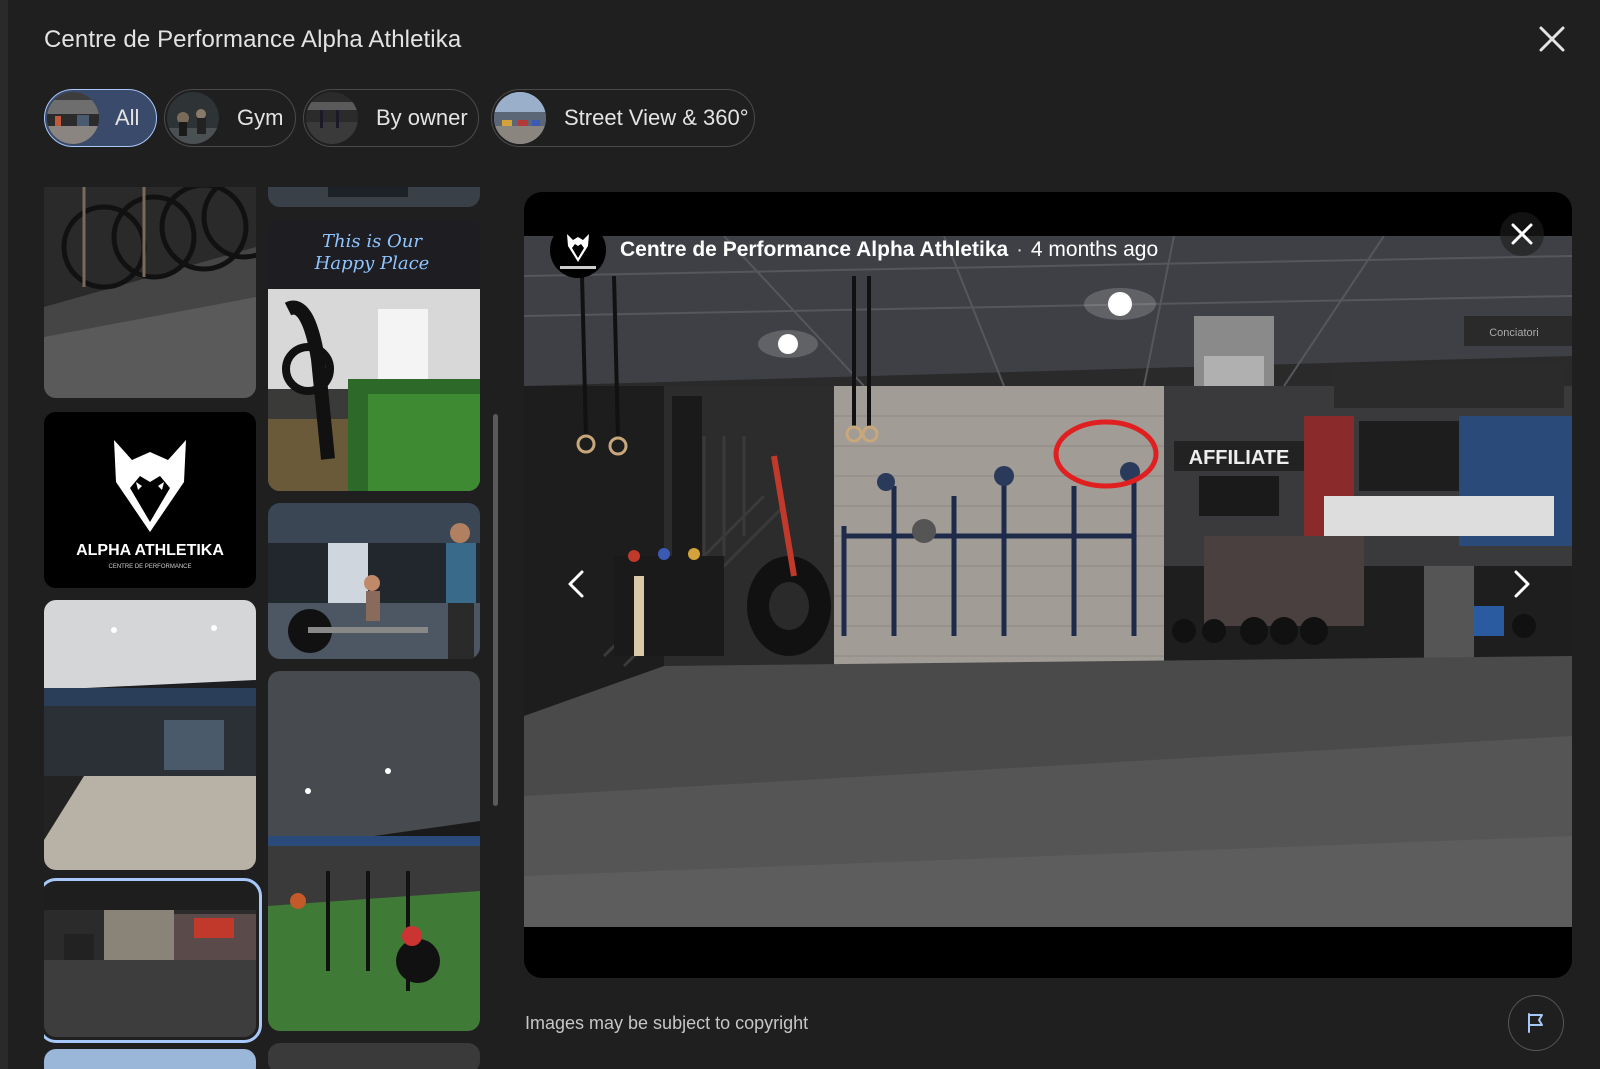 The width and height of the screenshot is (1600, 1069). I want to click on chip-all: All, so click(100, 118).